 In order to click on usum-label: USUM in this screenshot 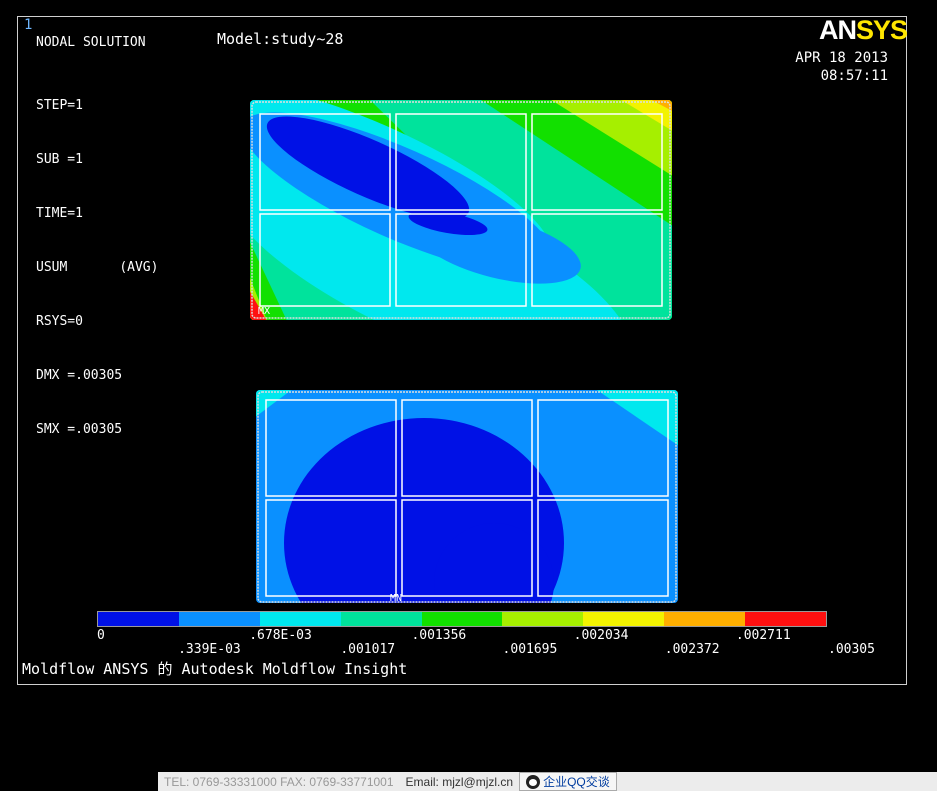, I will do `click(52, 267)`.